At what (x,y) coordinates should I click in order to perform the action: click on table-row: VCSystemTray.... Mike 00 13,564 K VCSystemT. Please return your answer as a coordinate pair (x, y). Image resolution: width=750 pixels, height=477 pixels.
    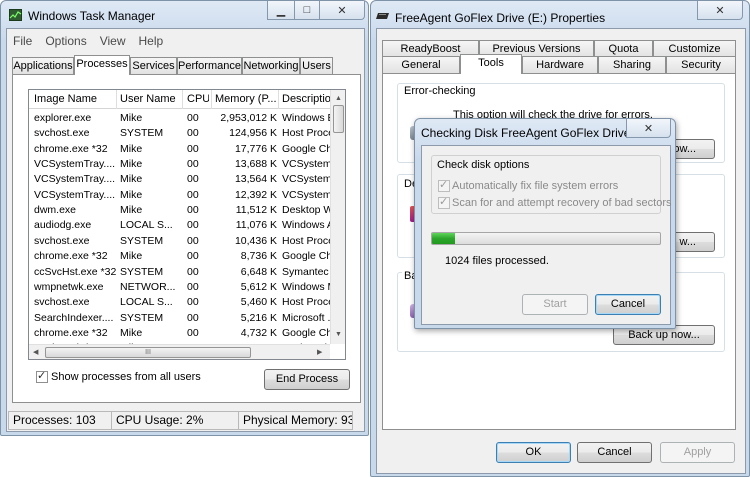
    Looking at the image, I should click on (179, 179).